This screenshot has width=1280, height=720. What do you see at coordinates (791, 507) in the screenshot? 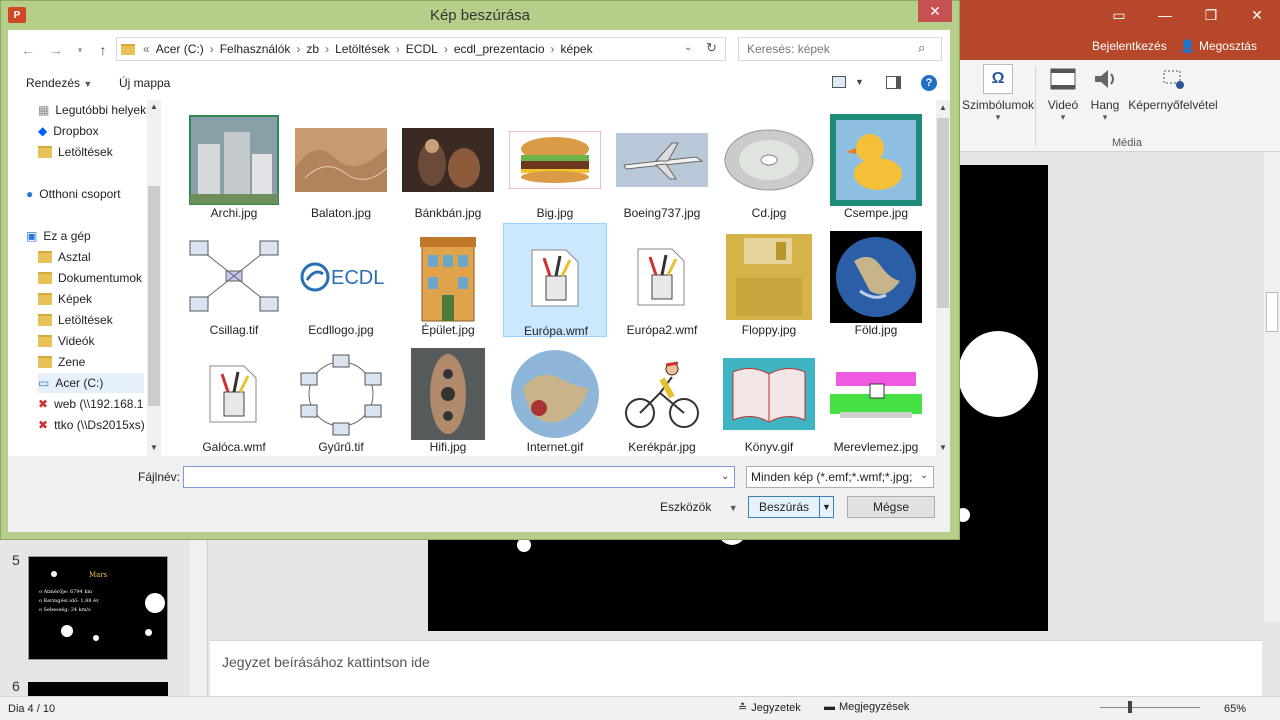
I see `insert-button: Beszúrás ▼` at bounding box center [791, 507].